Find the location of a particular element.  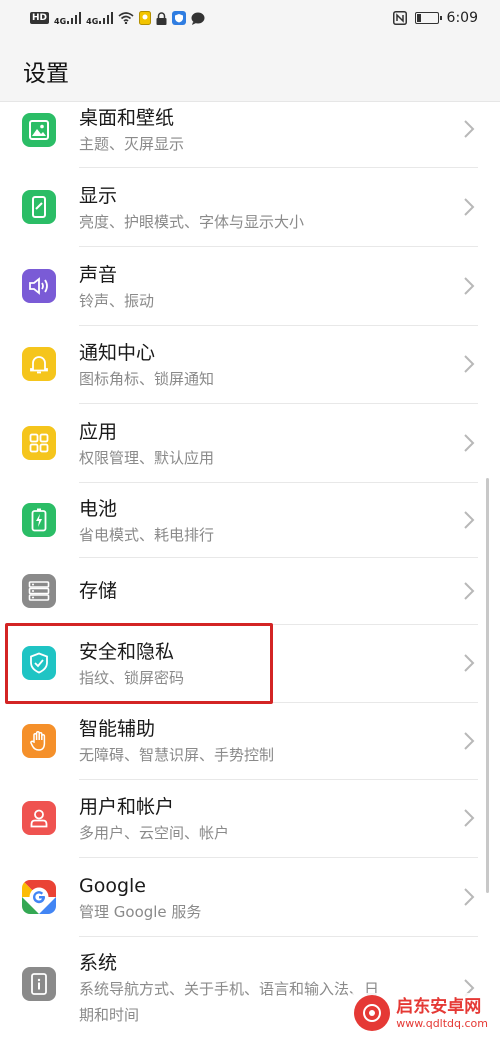

item-subtitle: 省电模式、耗电排行 is located at coordinates (147, 535).